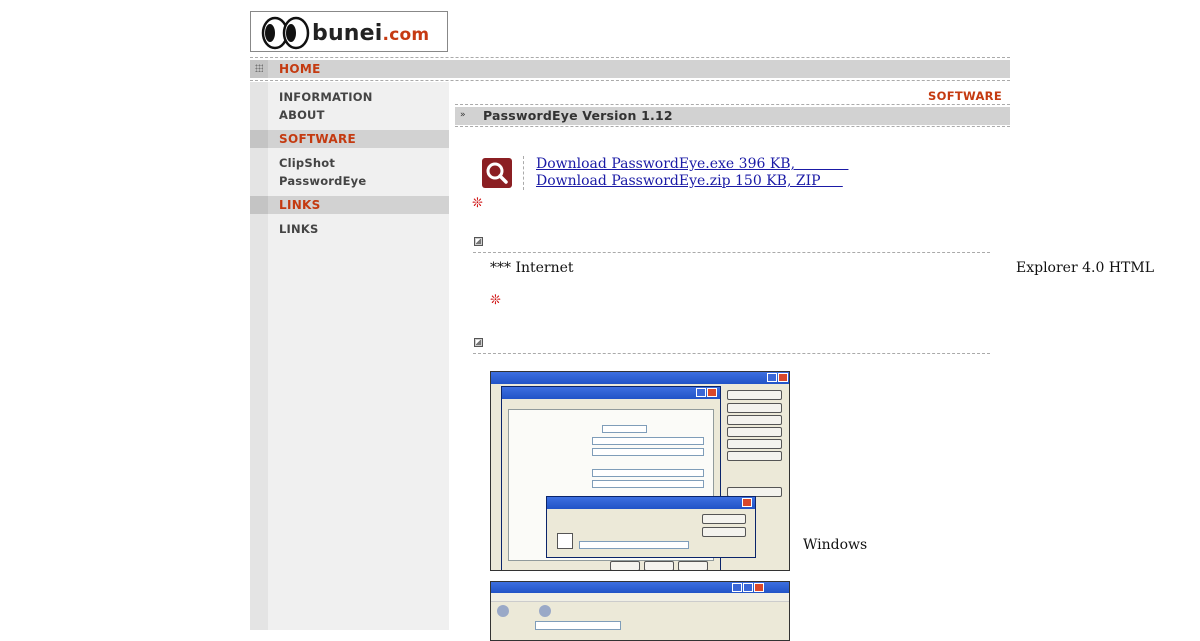 The width and height of the screenshot is (1200, 641). I want to click on screenshot-password-dialog, so click(640, 471).